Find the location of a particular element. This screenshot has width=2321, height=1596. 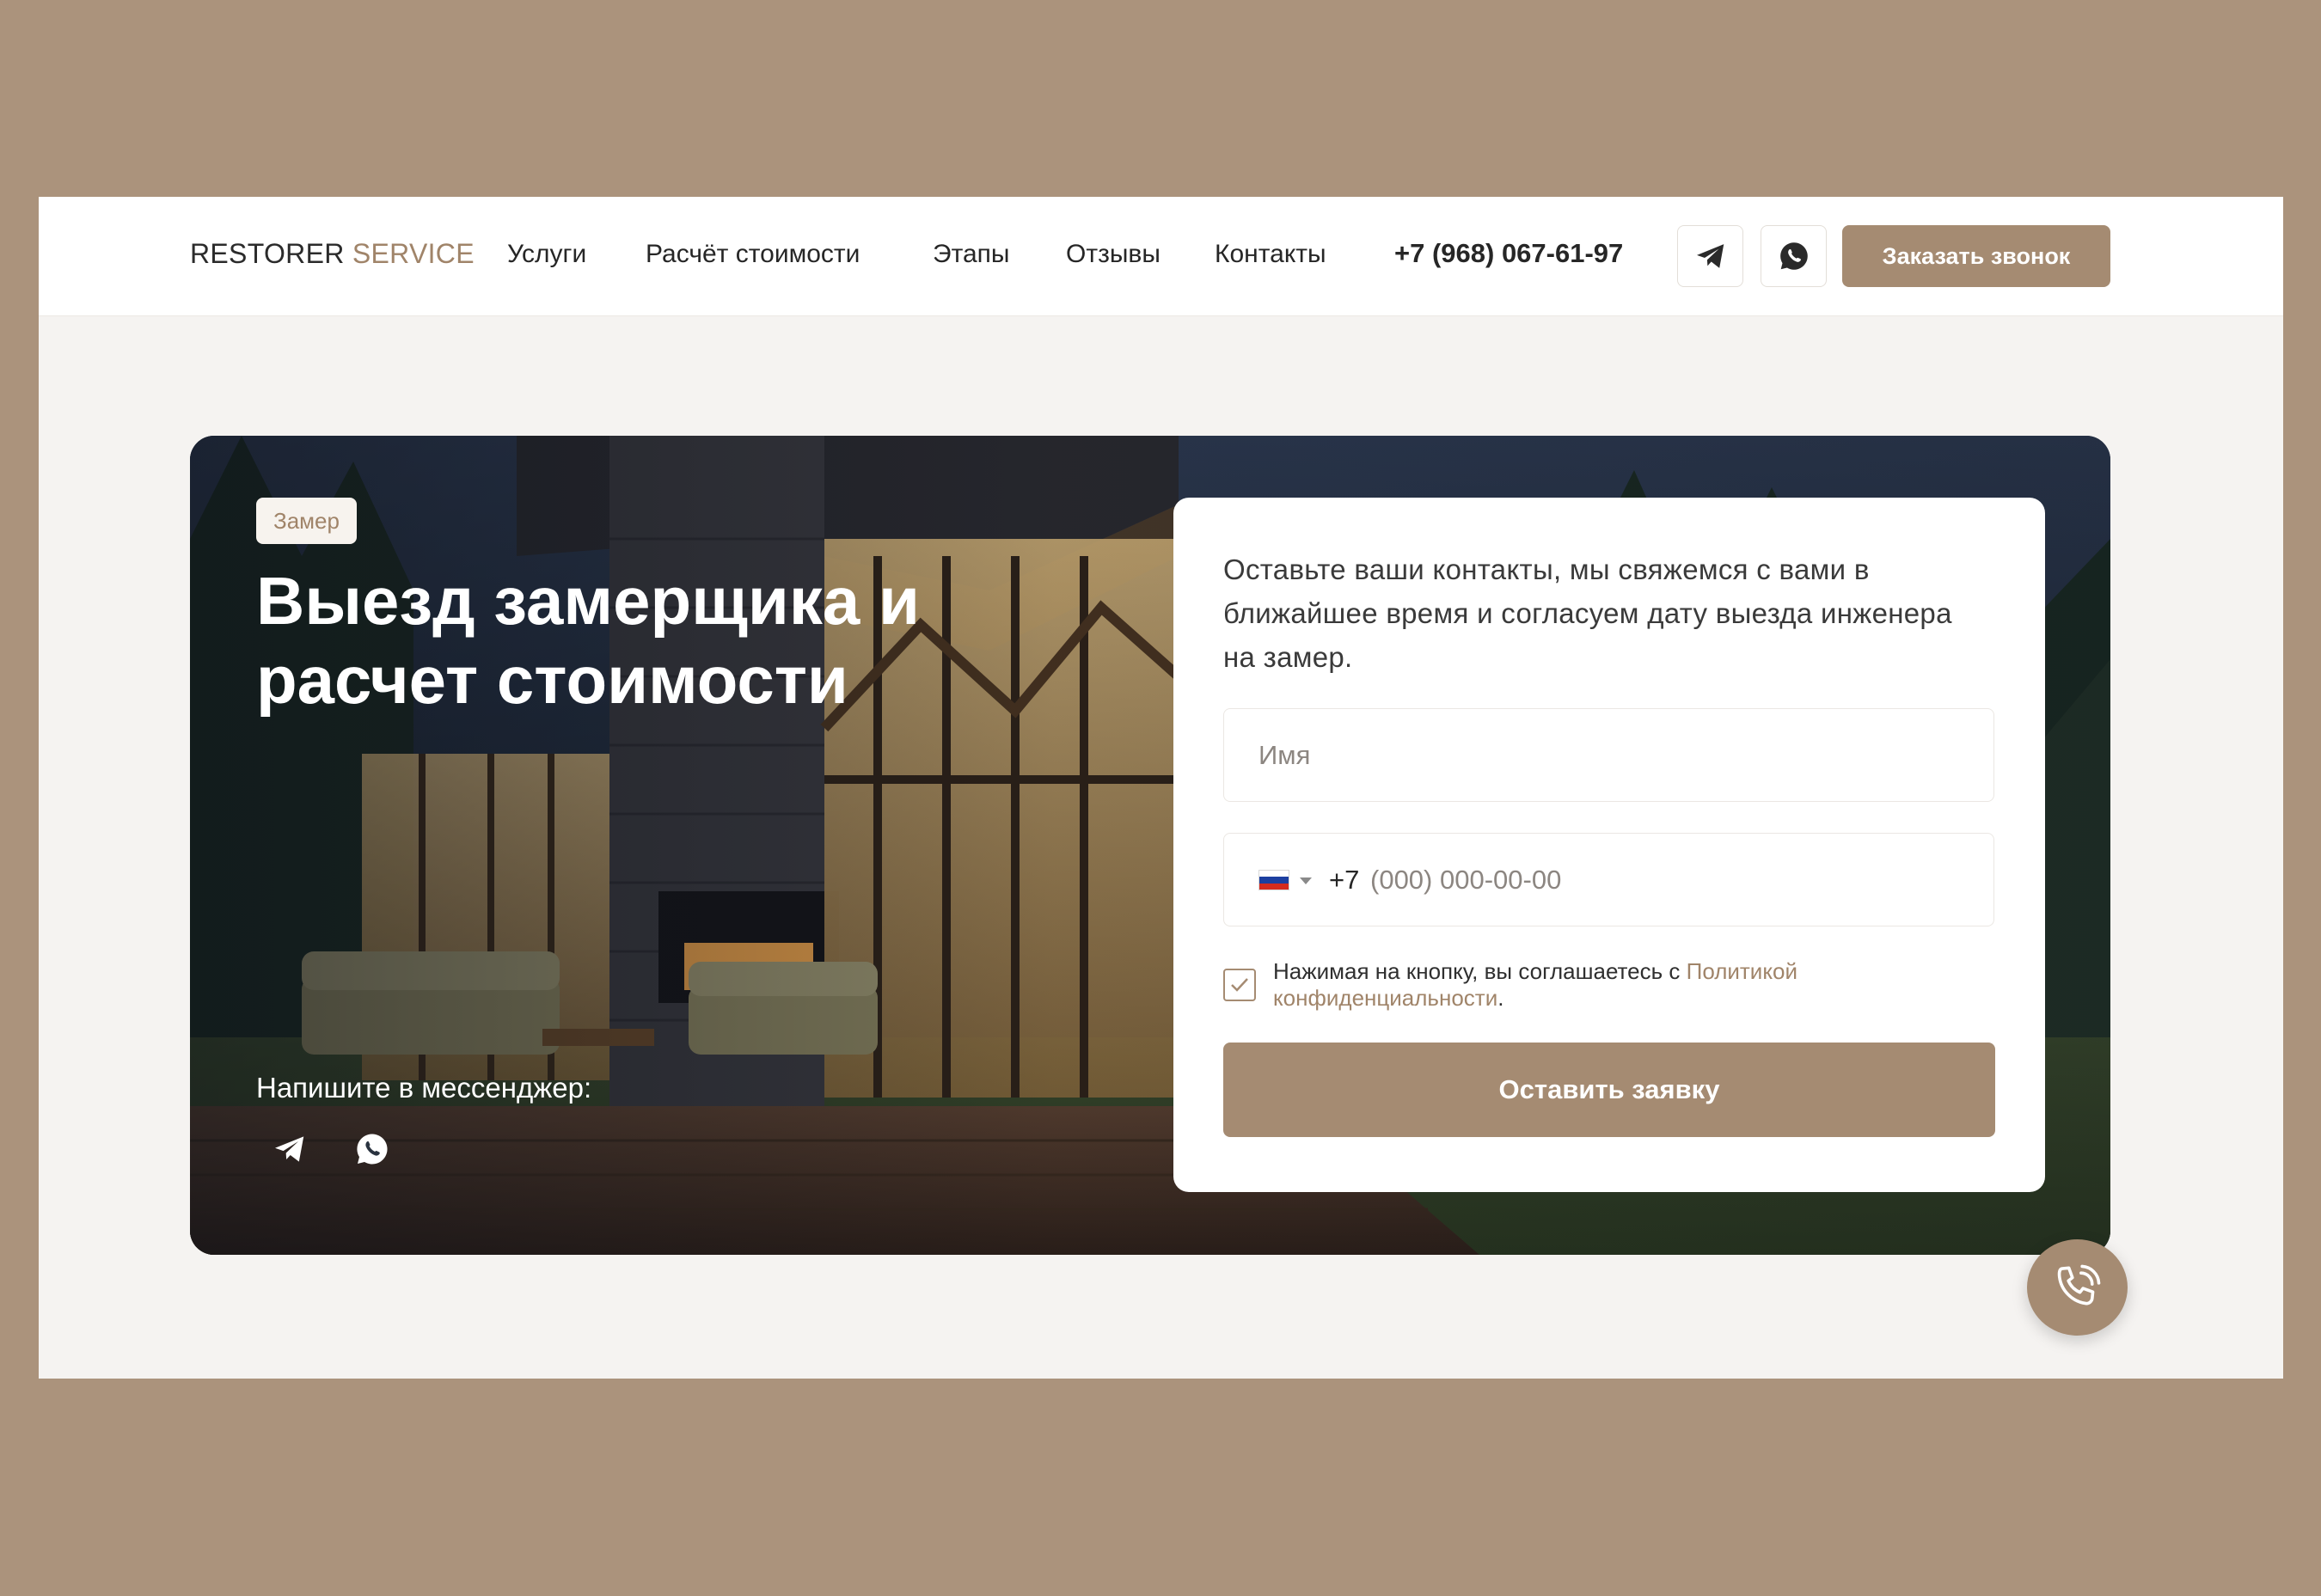

header-telegram-button is located at coordinates (1710, 256).